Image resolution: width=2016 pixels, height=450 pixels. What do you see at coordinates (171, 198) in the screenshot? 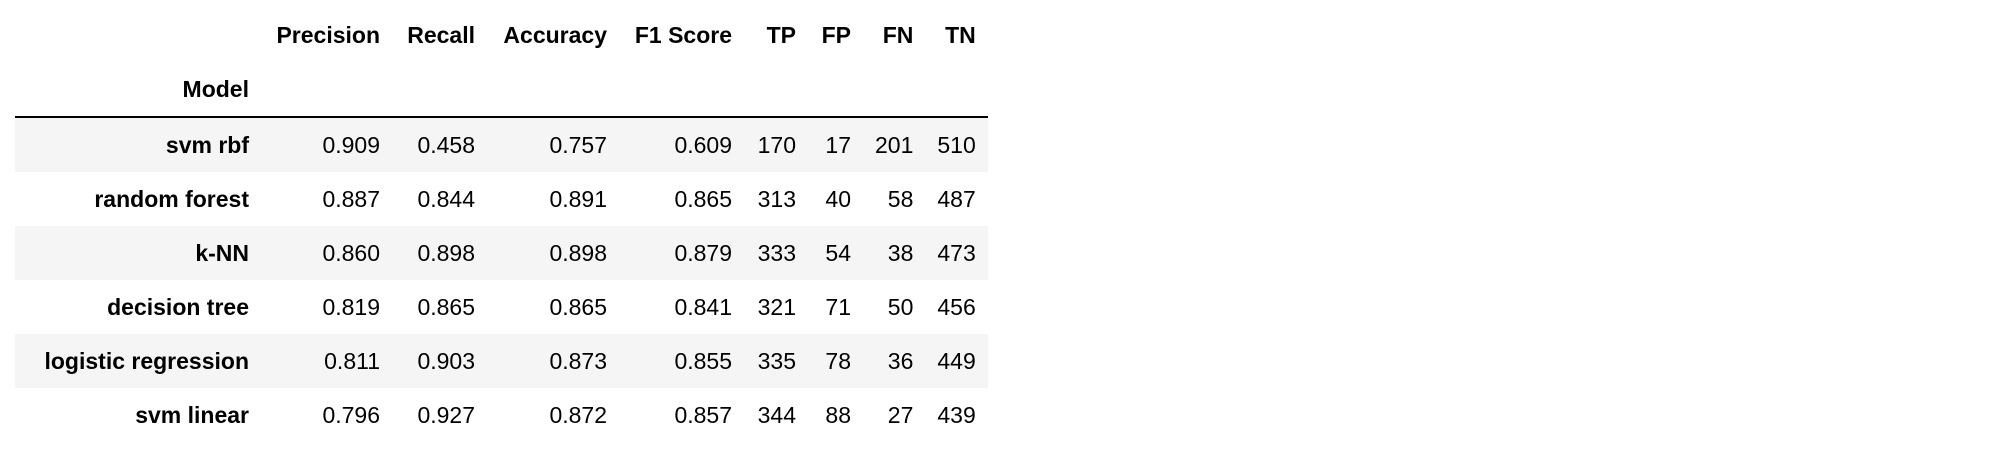
I see `row-label-model: random forest` at bounding box center [171, 198].